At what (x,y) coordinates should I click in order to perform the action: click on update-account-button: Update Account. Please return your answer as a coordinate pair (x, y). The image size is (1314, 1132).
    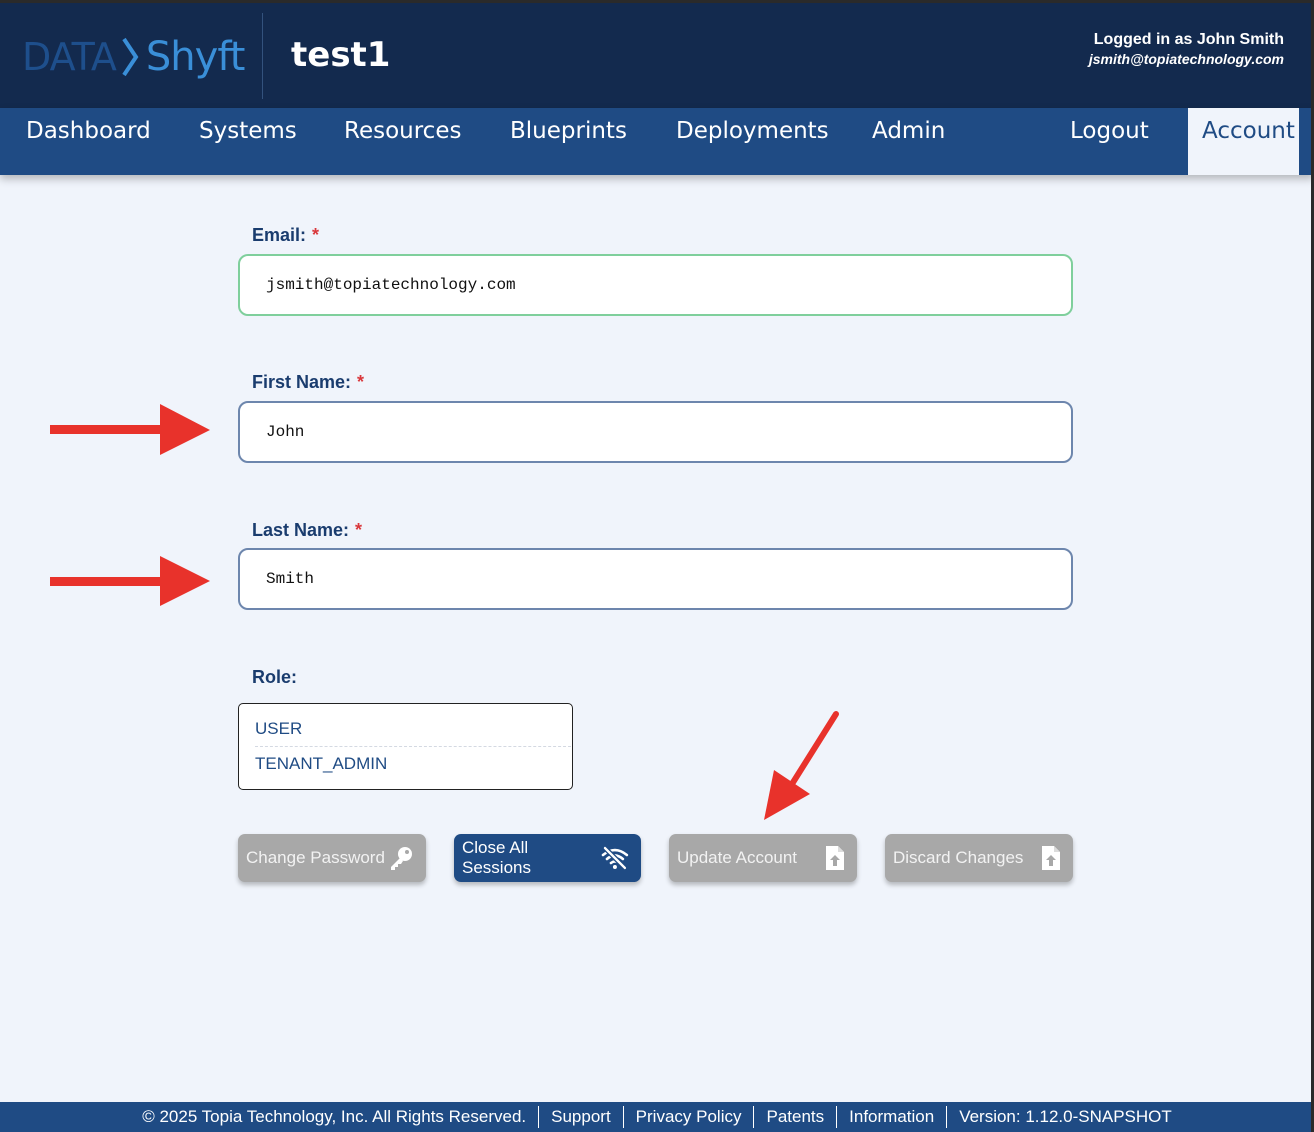
    Looking at the image, I should click on (763, 858).